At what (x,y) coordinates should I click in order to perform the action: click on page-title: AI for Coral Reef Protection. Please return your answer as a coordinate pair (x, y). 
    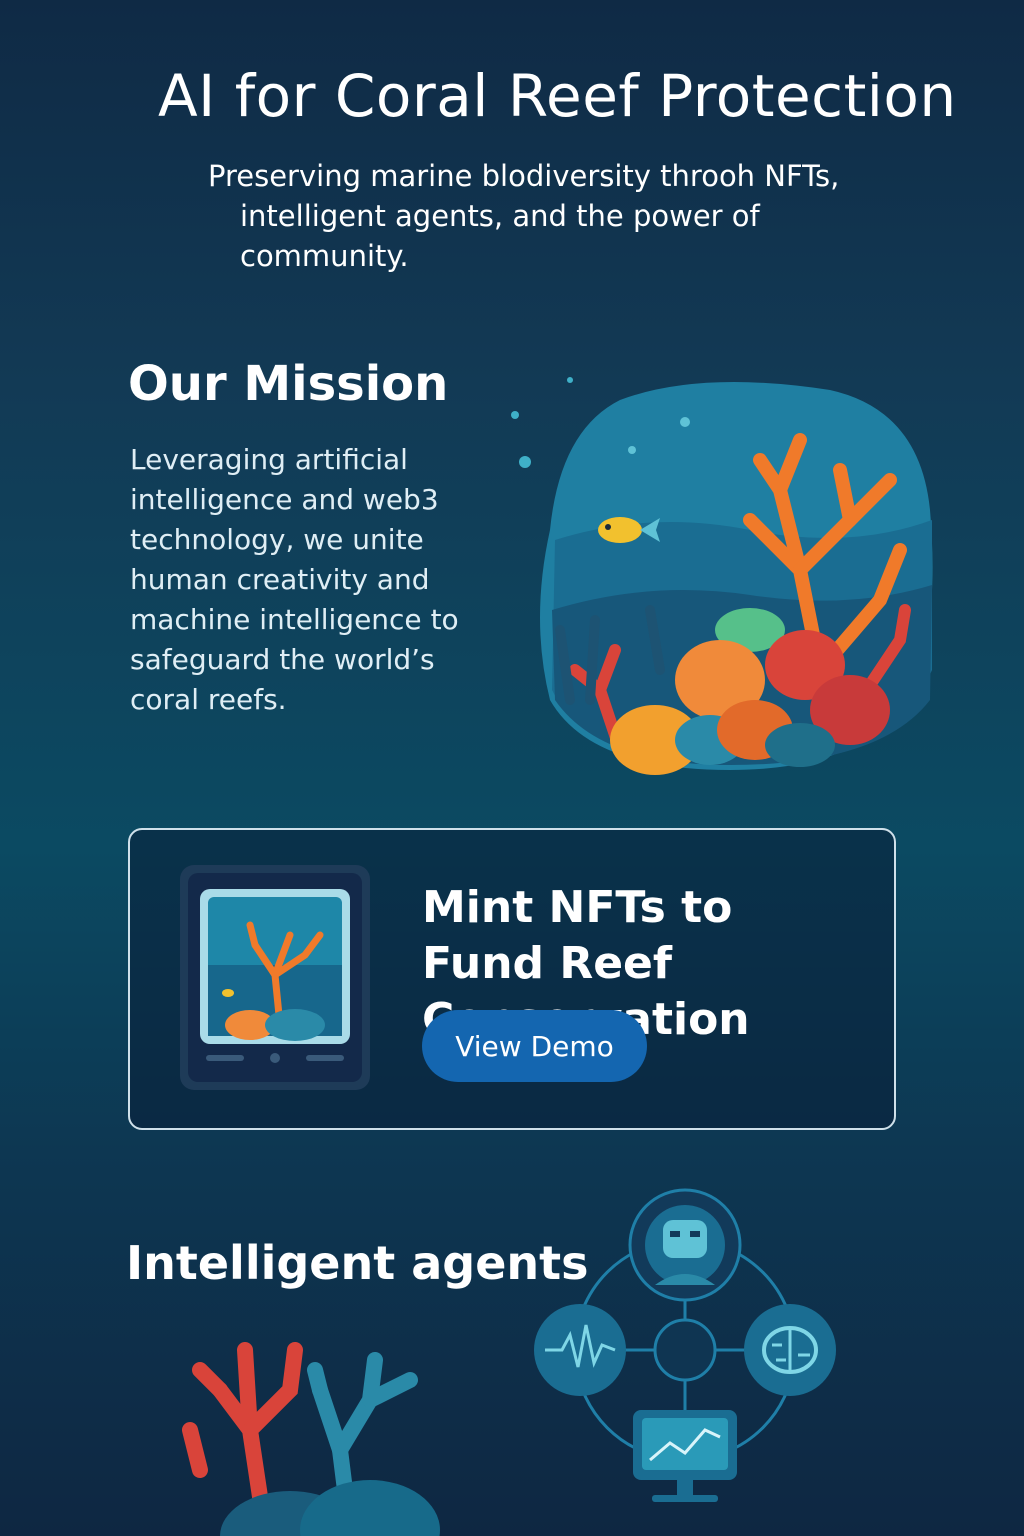
    Looking at the image, I should click on (557, 96).